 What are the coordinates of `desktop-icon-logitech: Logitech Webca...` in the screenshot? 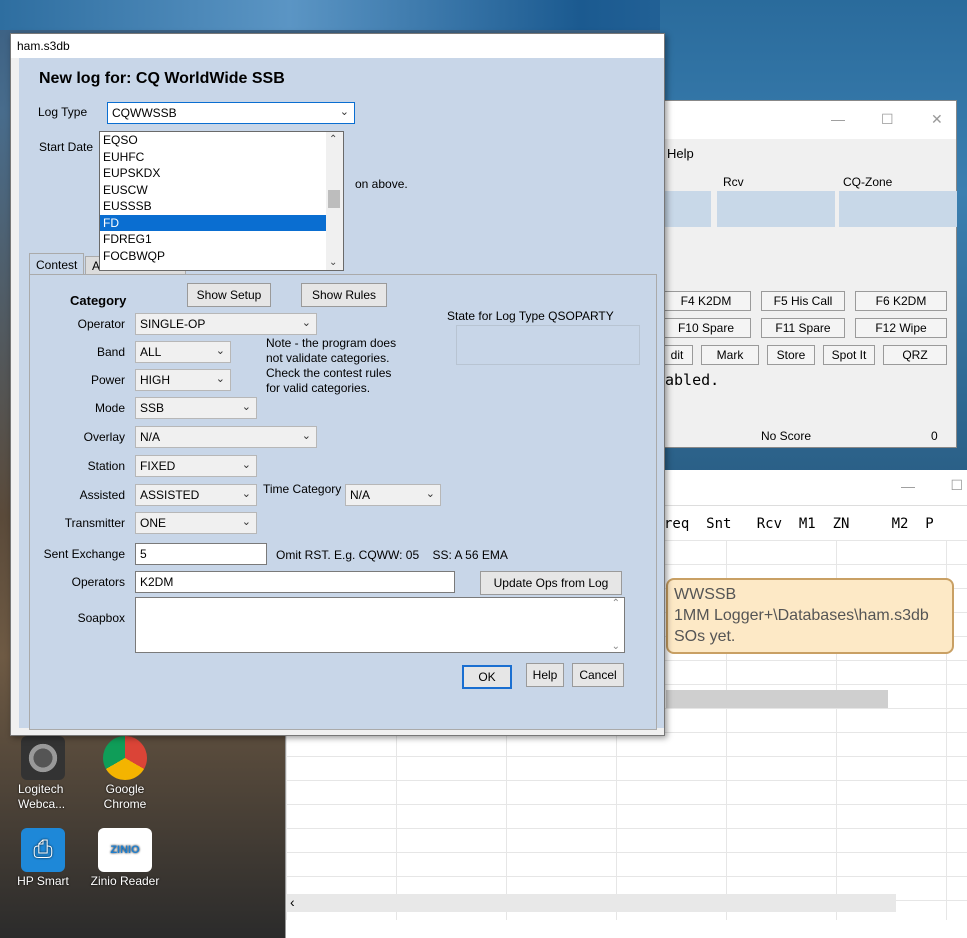 It's located at (43, 774).